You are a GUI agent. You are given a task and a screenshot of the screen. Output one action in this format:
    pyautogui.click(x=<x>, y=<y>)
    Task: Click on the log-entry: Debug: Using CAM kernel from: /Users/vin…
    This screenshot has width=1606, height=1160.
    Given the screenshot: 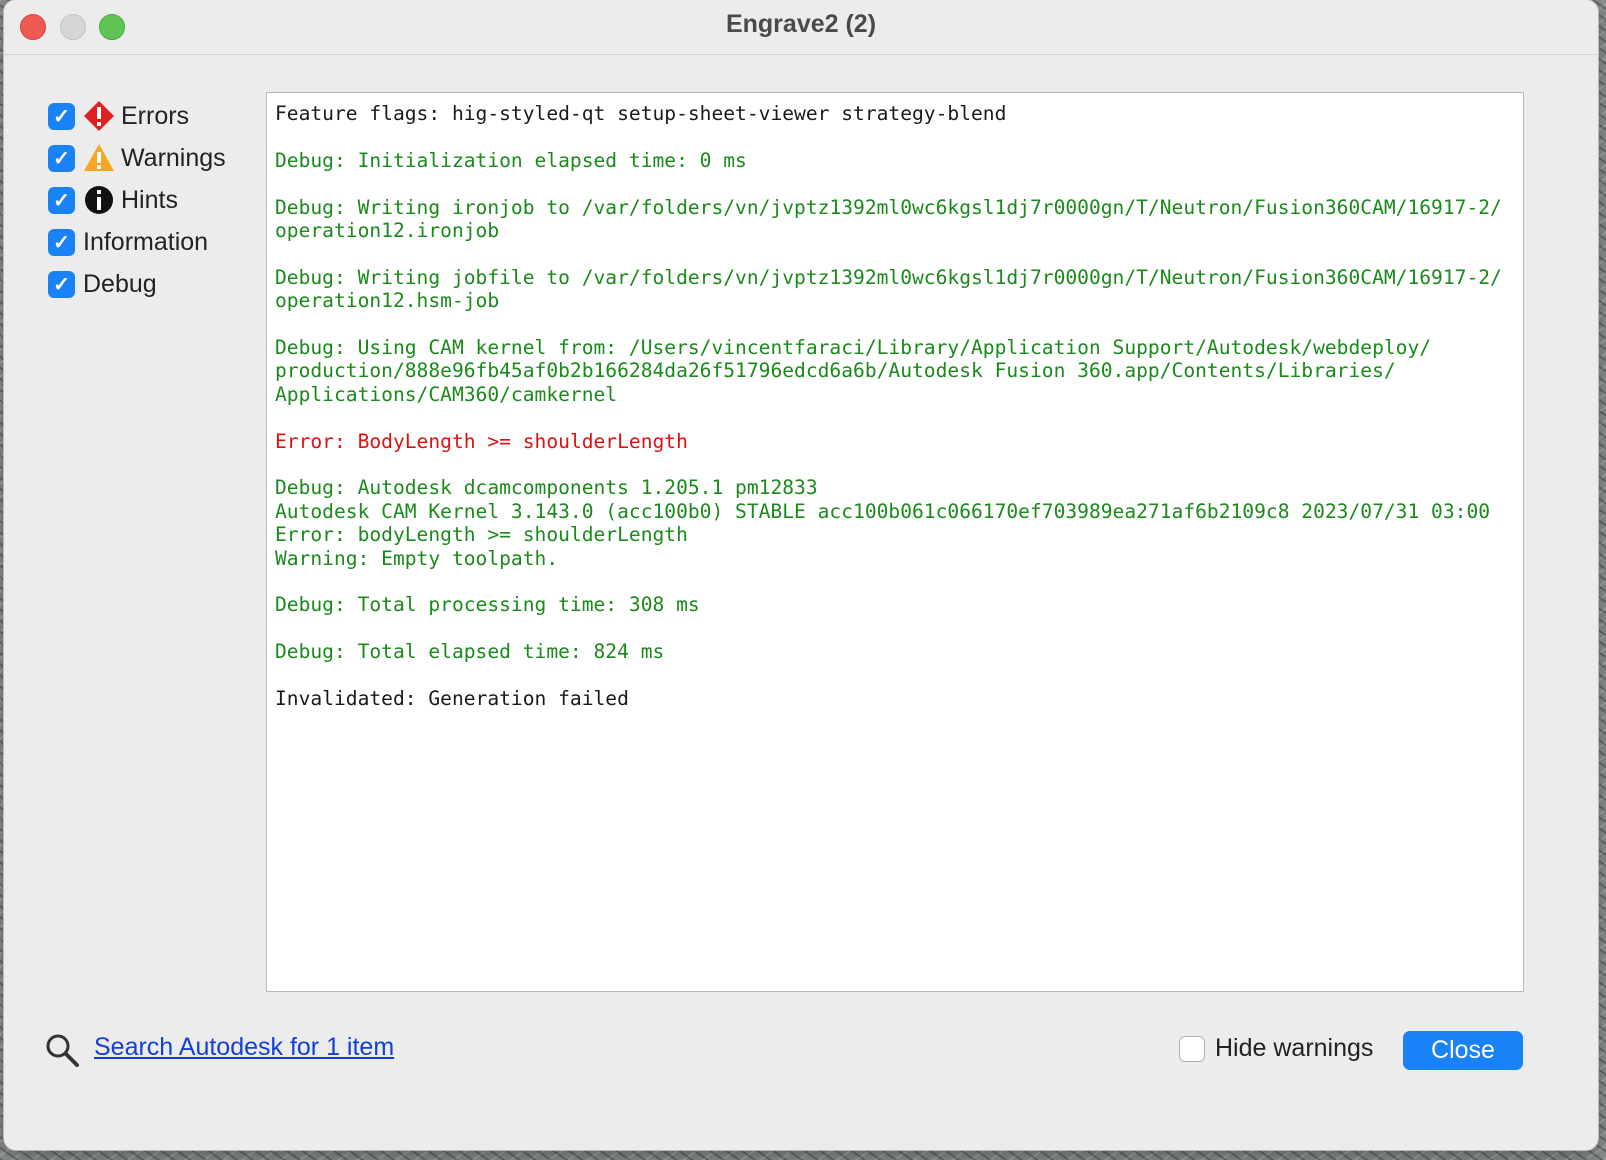 What is the action you would take?
    pyautogui.click(x=853, y=371)
    